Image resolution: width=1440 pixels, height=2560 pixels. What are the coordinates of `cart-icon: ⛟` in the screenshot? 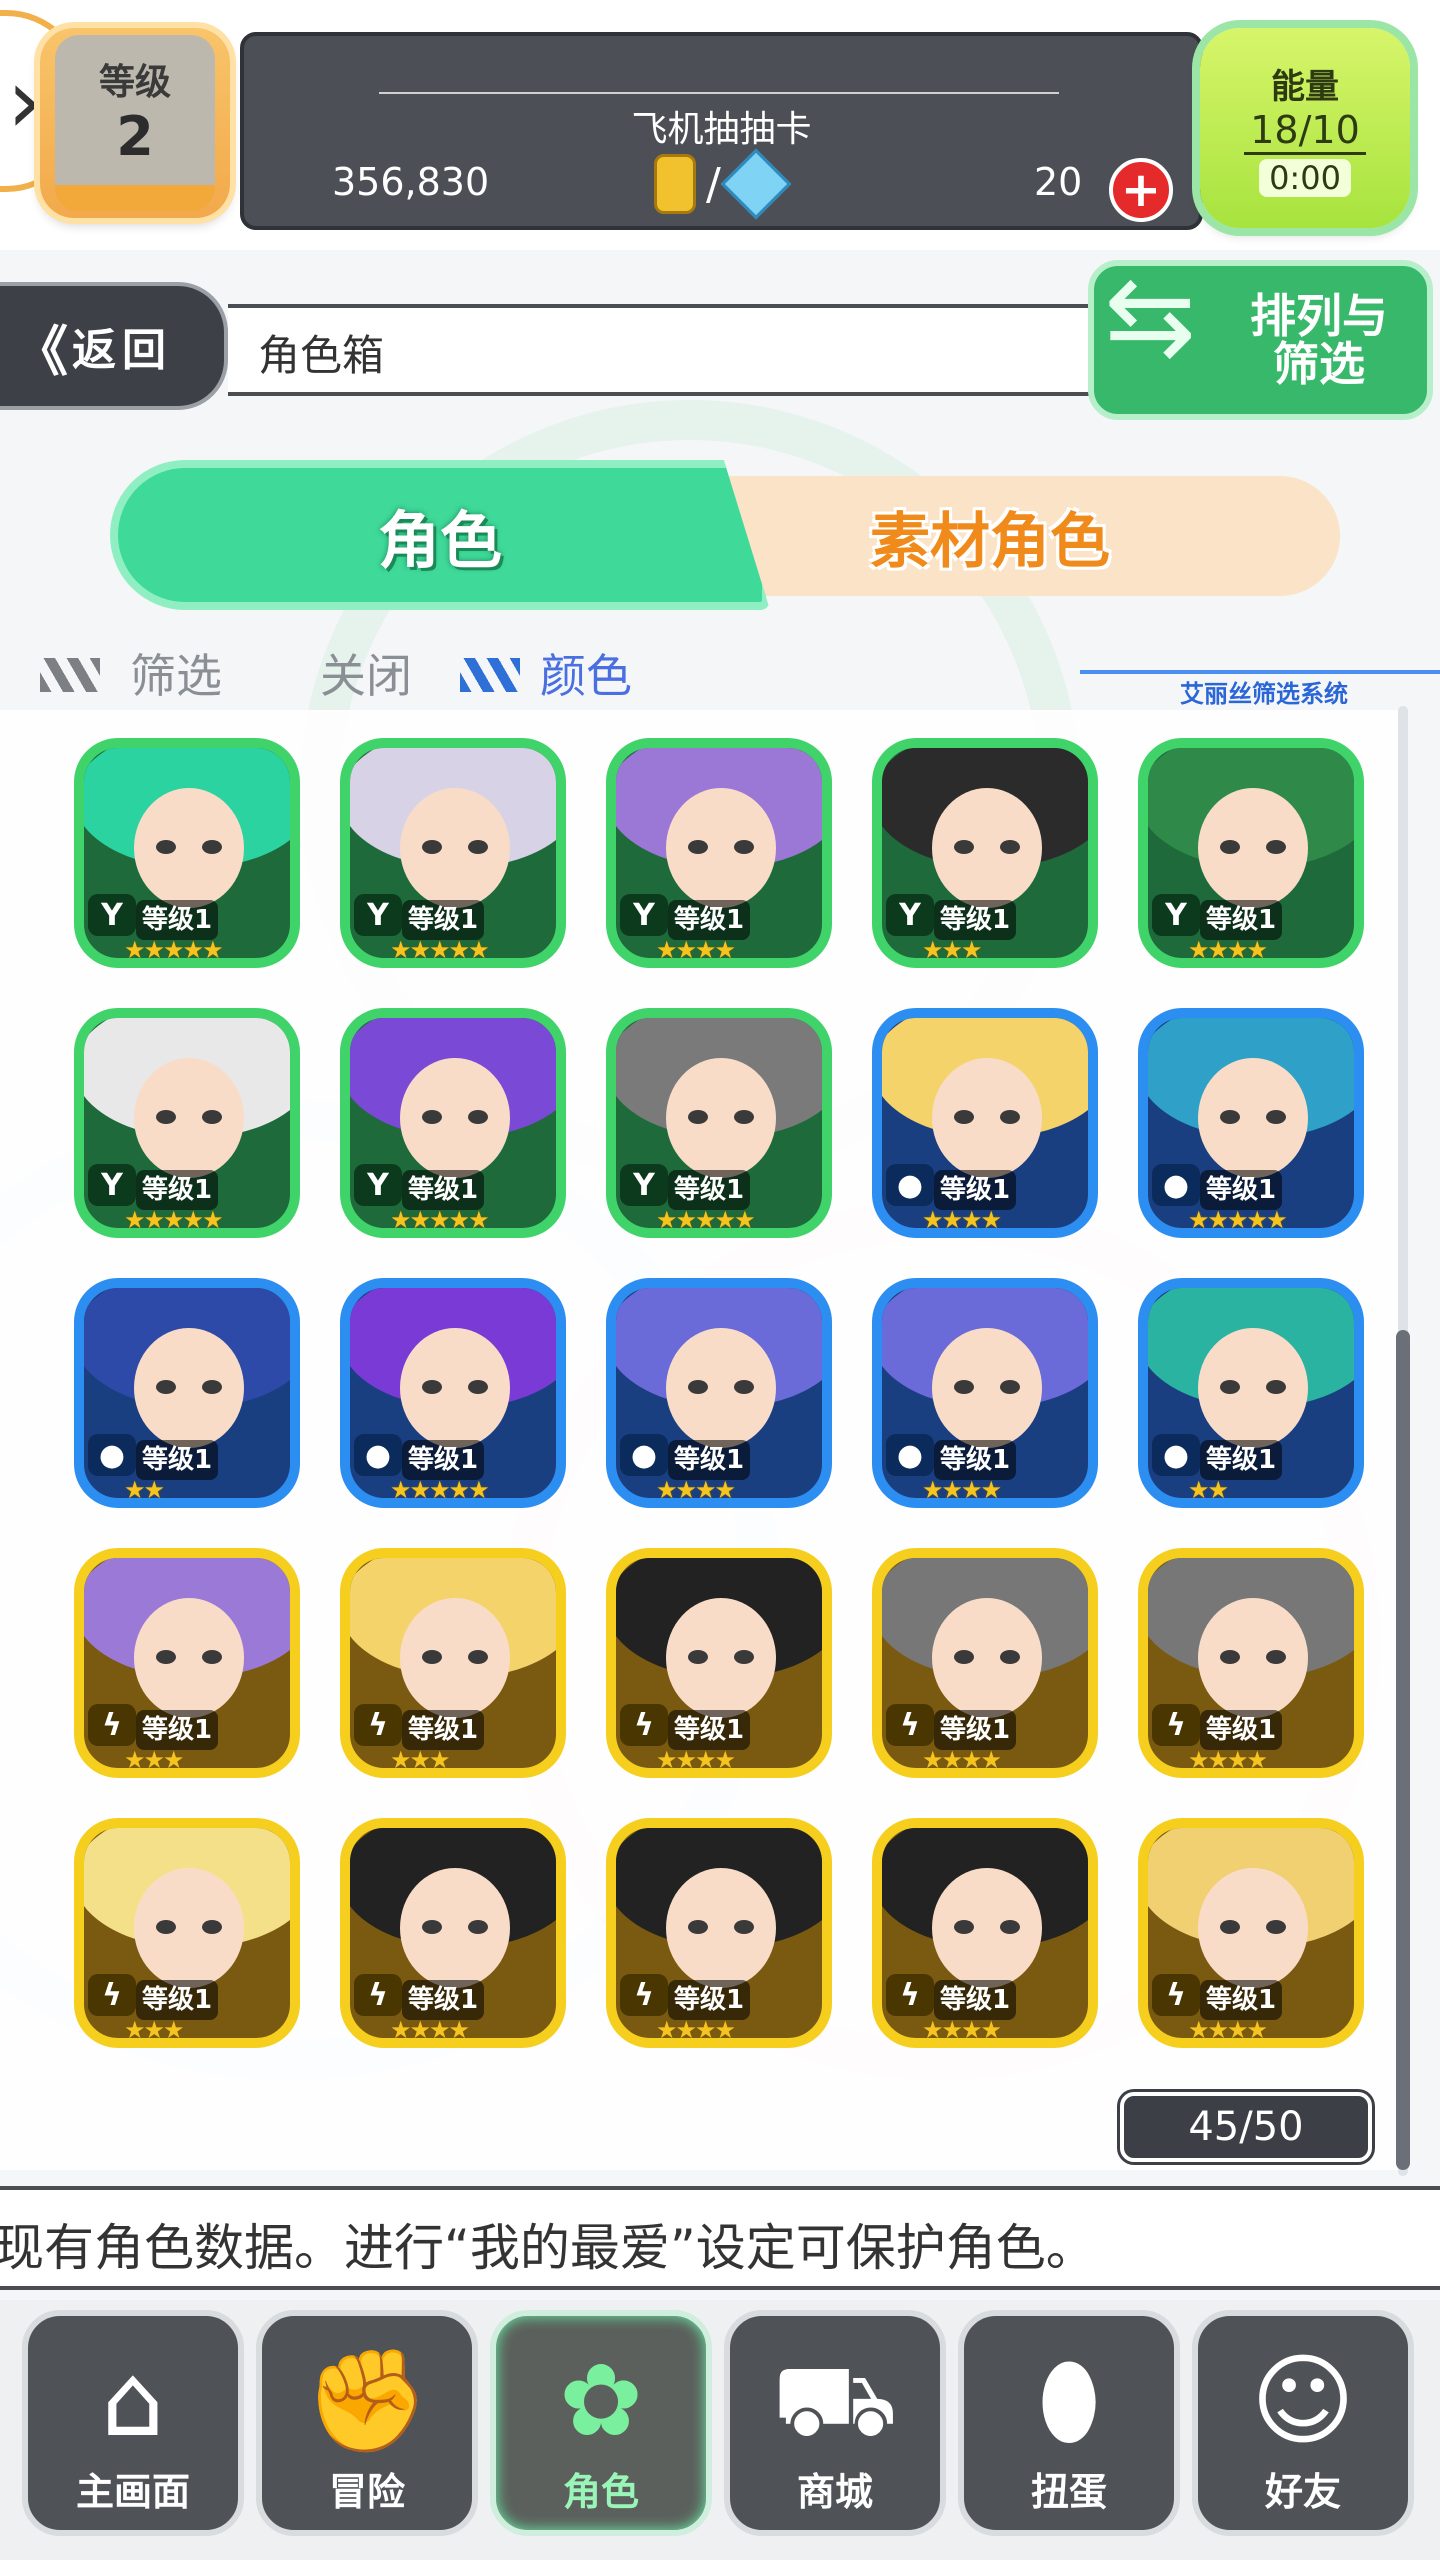 It's located at (835, 2400).